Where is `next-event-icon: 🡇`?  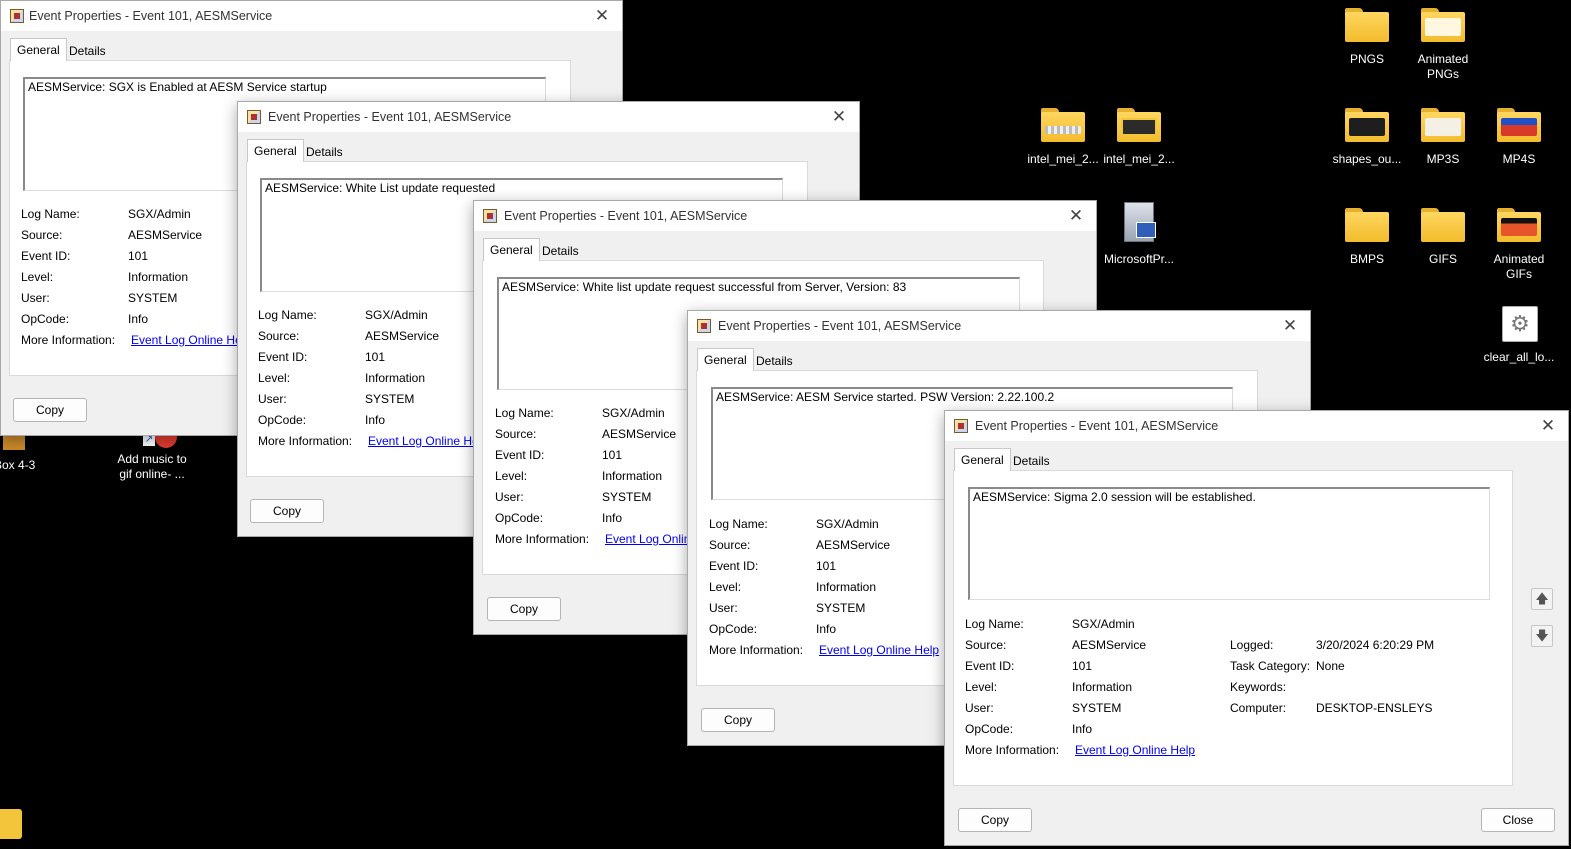 next-event-icon: 🡇 is located at coordinates (1542, 636).